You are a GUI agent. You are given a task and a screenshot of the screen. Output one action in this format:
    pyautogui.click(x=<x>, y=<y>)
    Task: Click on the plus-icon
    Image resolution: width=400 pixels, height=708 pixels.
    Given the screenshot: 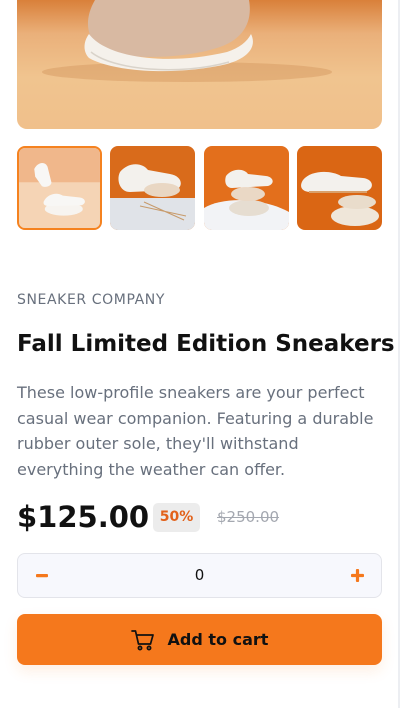 What is the action you would take?
    pyautogui.click(x=357, y=575)
    